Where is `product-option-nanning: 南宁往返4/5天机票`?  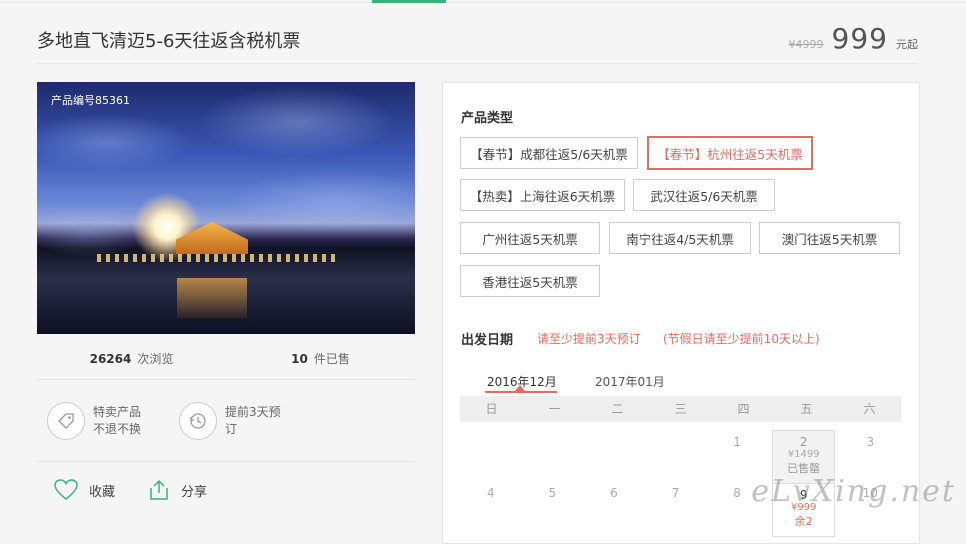
product-option-nanning: 南宁往返4/5天机票 is located at coordinates (680, 238).